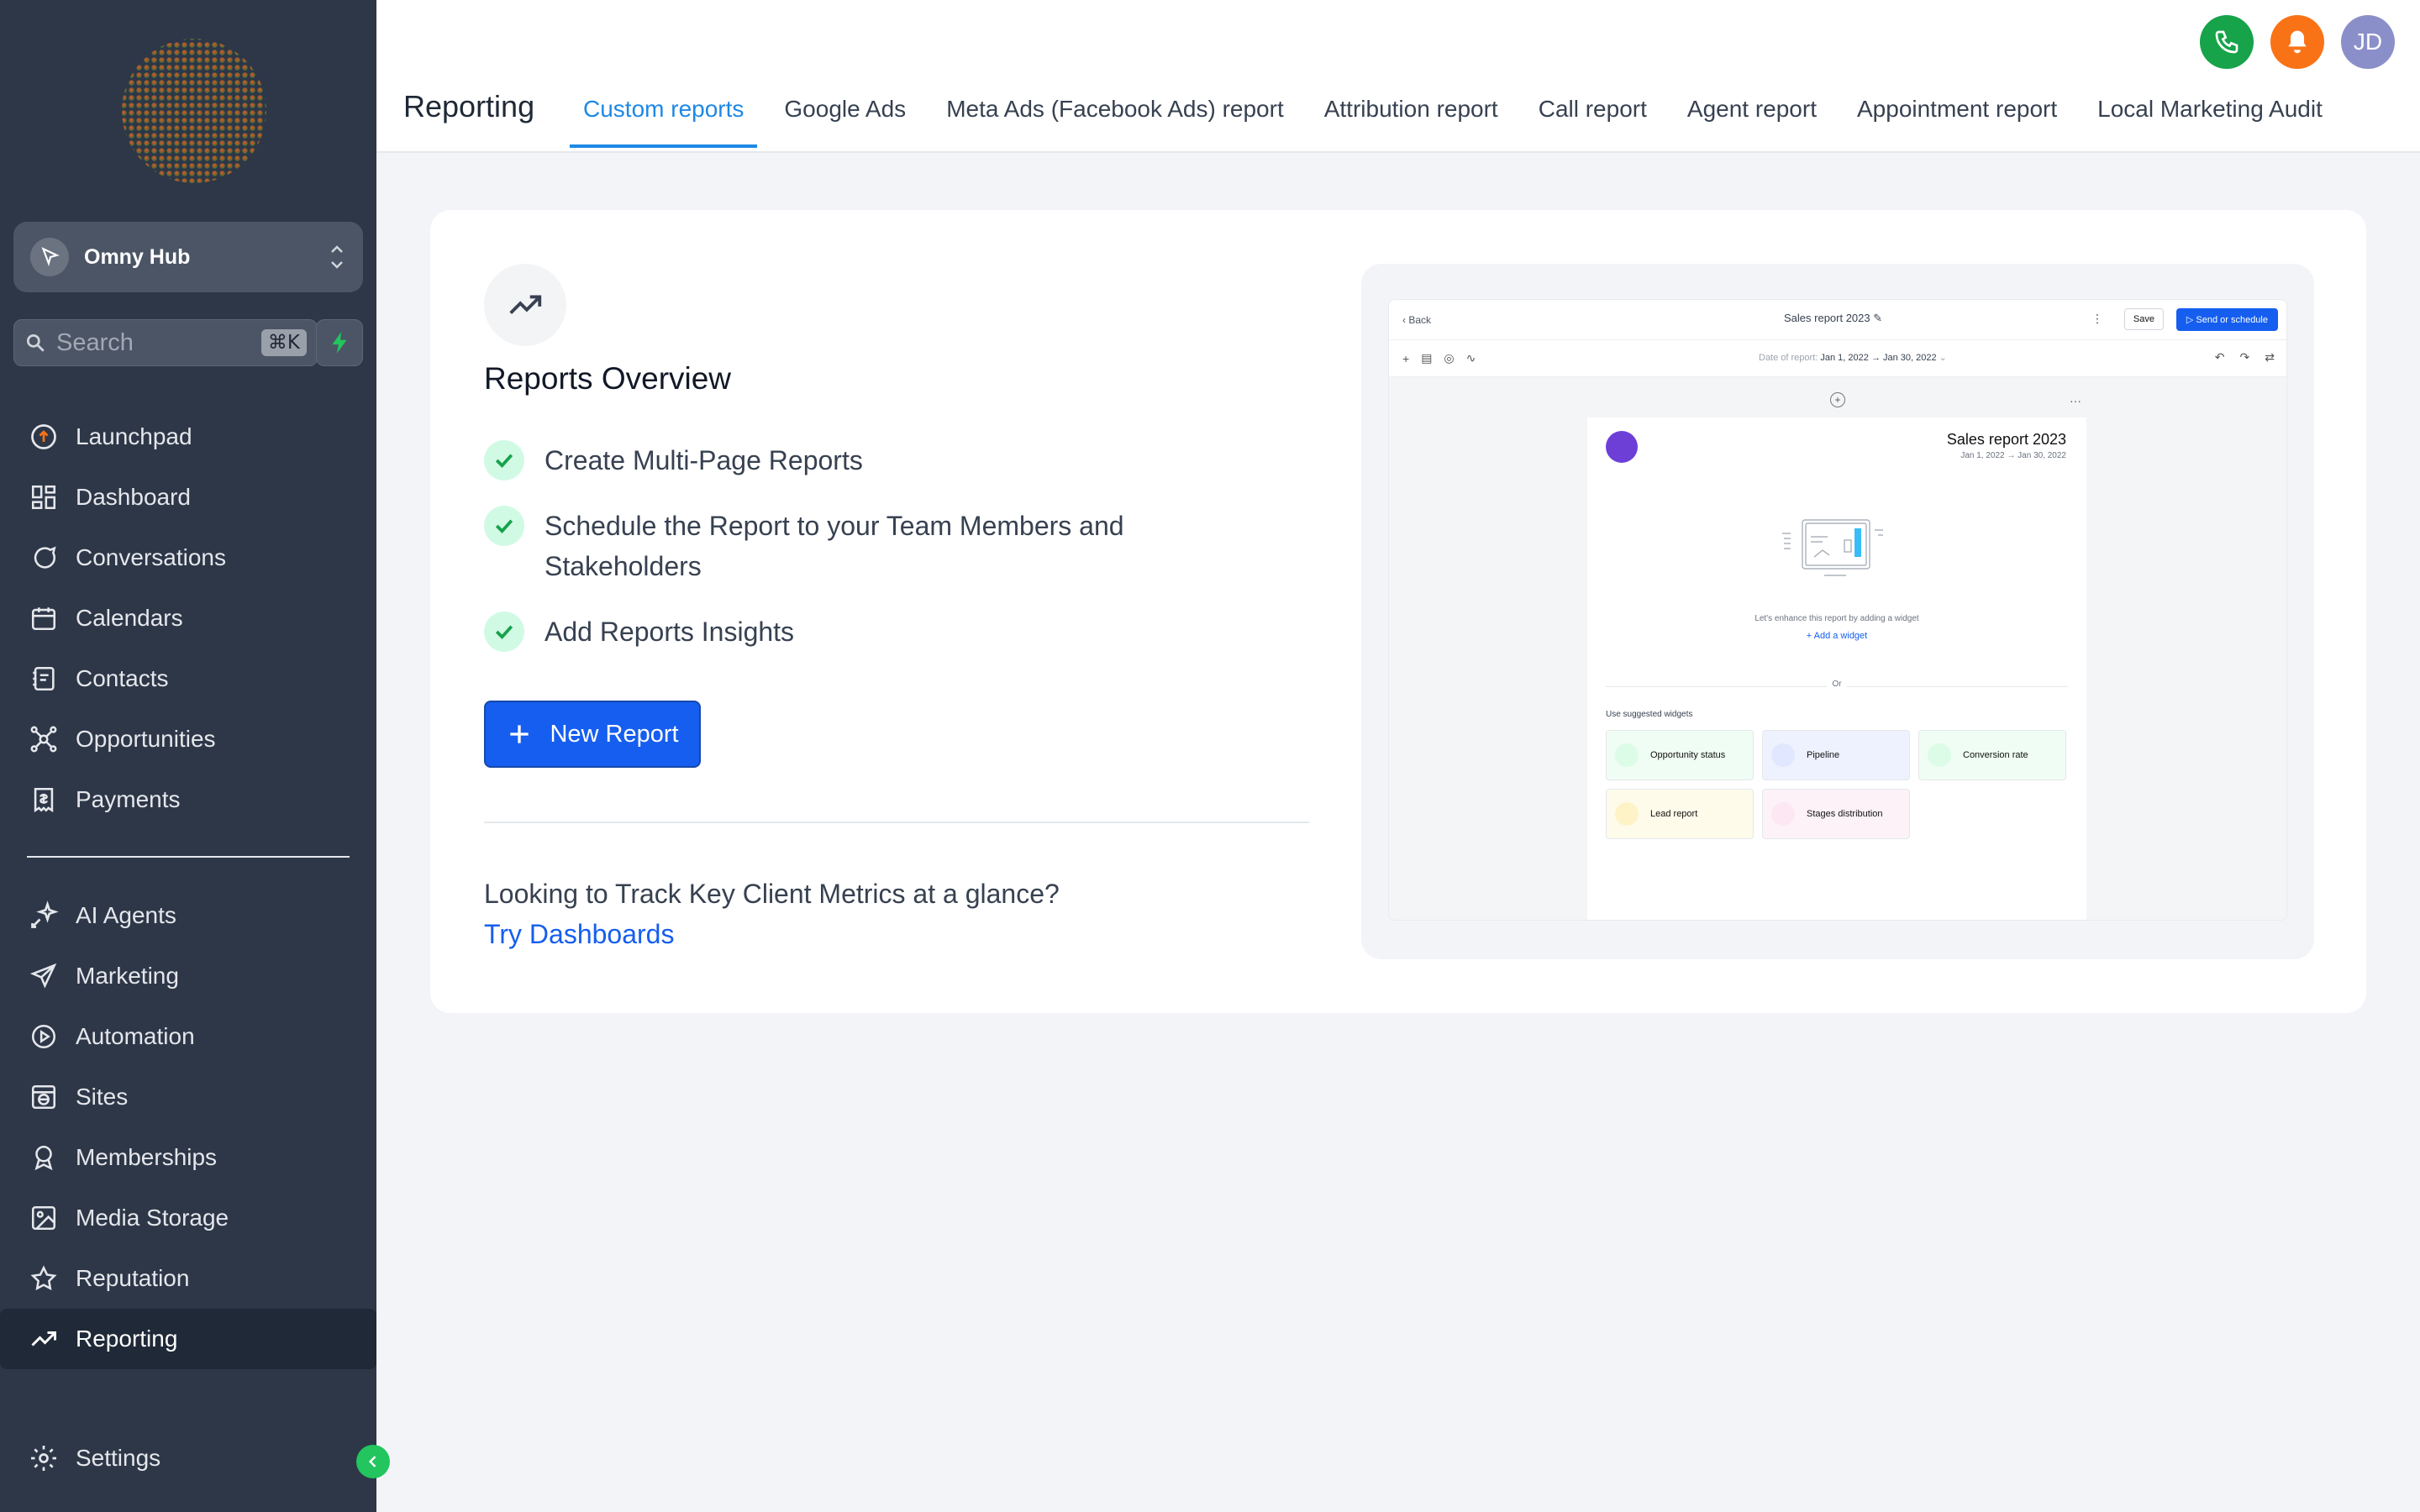  What do you see at coordinates (339, 342) in the screenshot?
I see `quick-action-button` at bounding box center [339, 342].